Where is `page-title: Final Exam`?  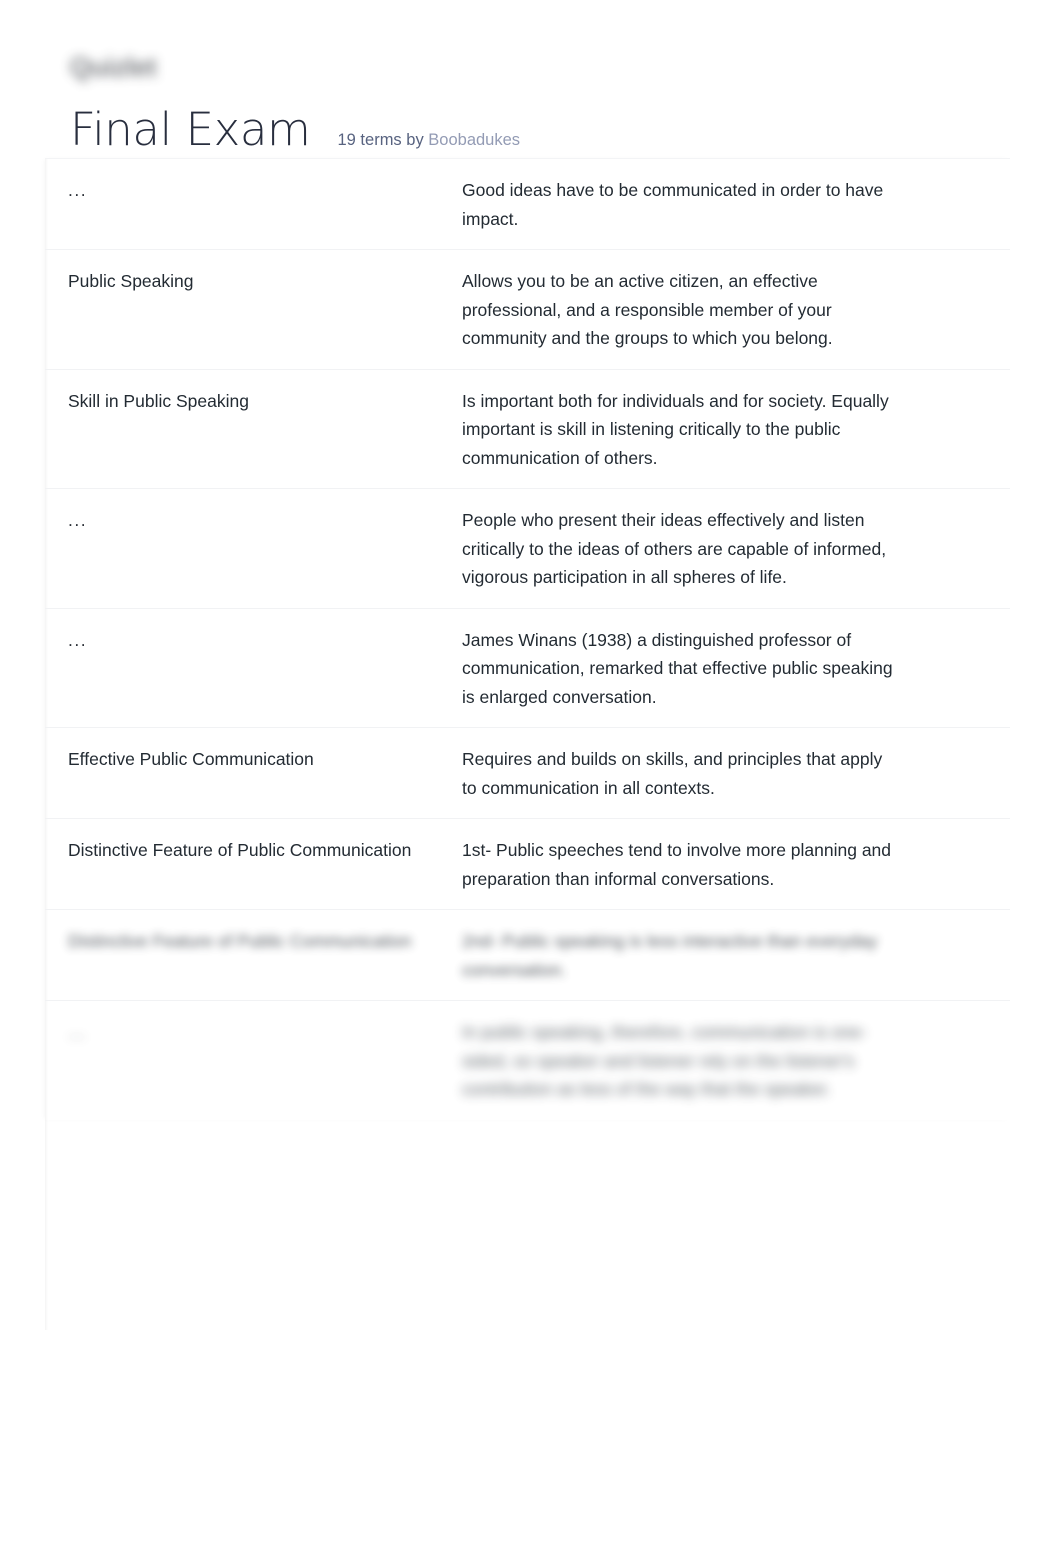 page-title: Final Exam is located at coordinates (190, 129).